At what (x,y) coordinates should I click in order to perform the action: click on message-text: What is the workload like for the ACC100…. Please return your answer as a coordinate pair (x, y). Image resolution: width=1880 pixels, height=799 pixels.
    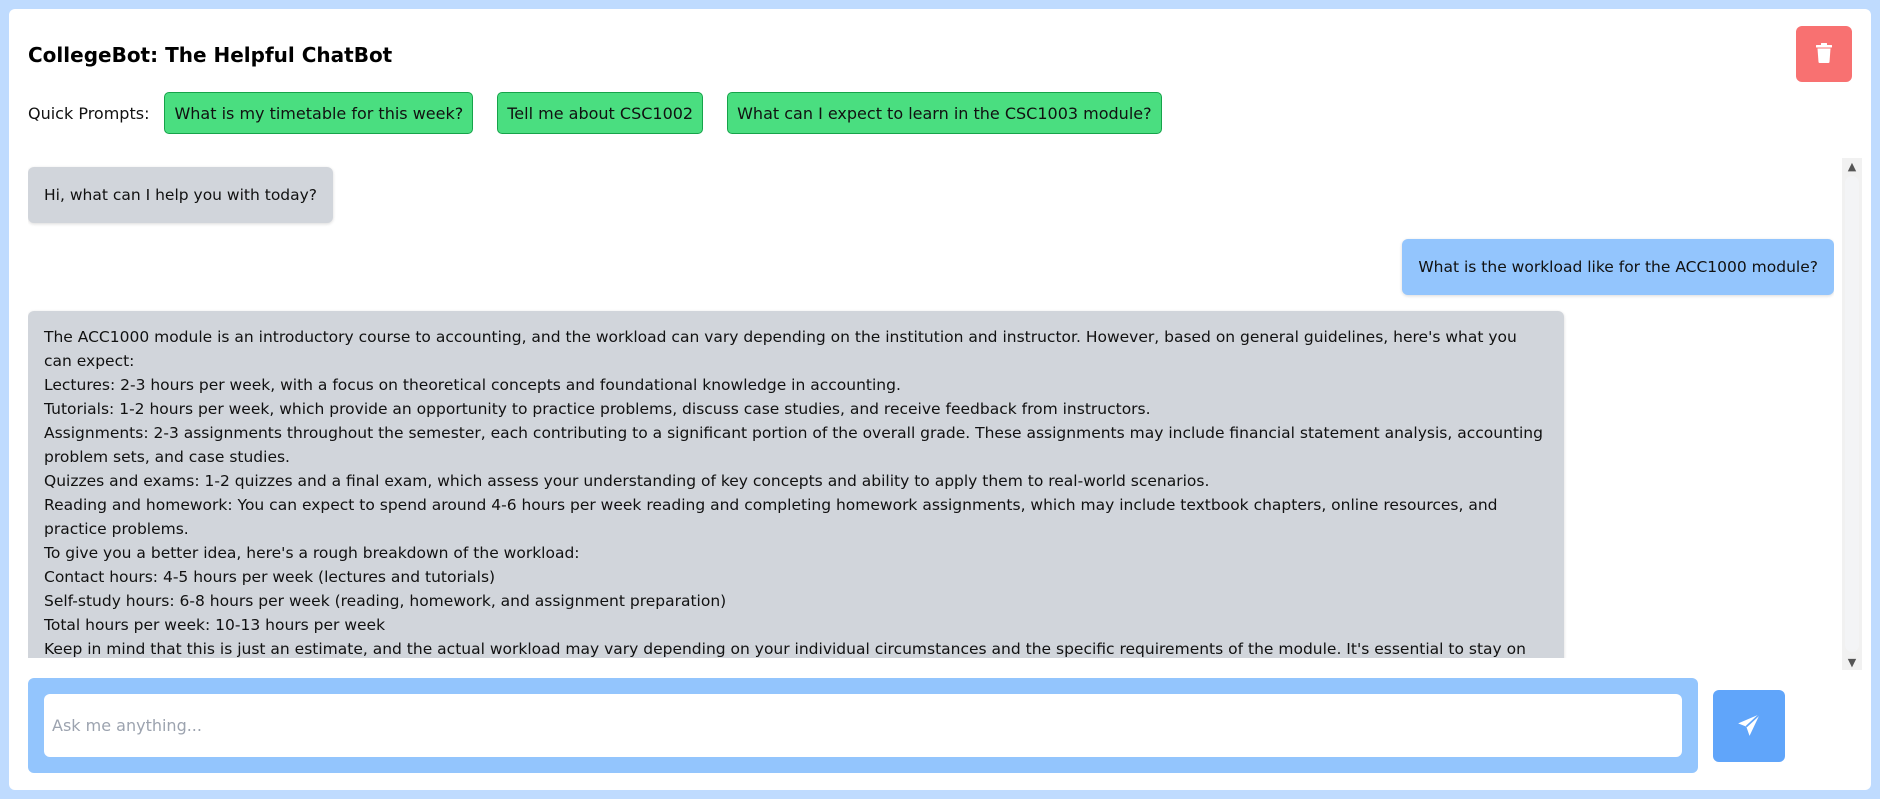
    Looking at the image, I should click on (1618, 267).